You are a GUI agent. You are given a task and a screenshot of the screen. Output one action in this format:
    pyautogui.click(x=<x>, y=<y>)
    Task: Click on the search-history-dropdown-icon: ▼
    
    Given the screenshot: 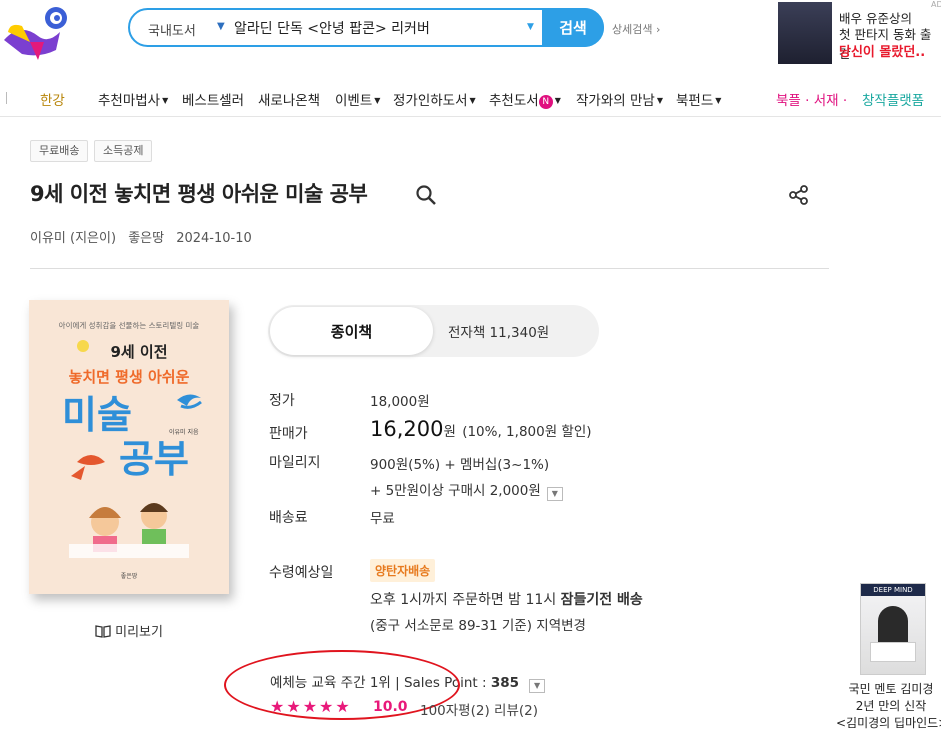 What is the action you would take?
    pyautogui.click(x=530, y=27)
    